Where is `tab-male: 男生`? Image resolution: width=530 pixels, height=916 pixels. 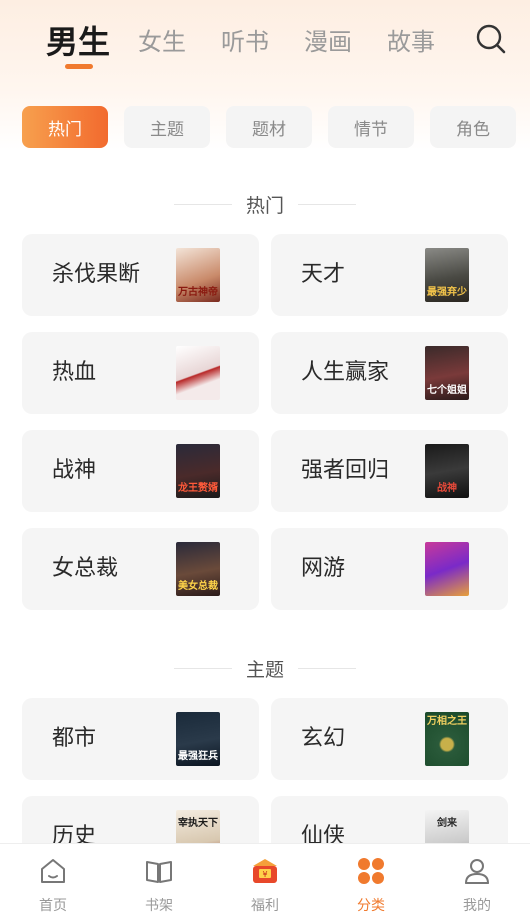 tab-male: 男生 is located at coordinates (78, 40).